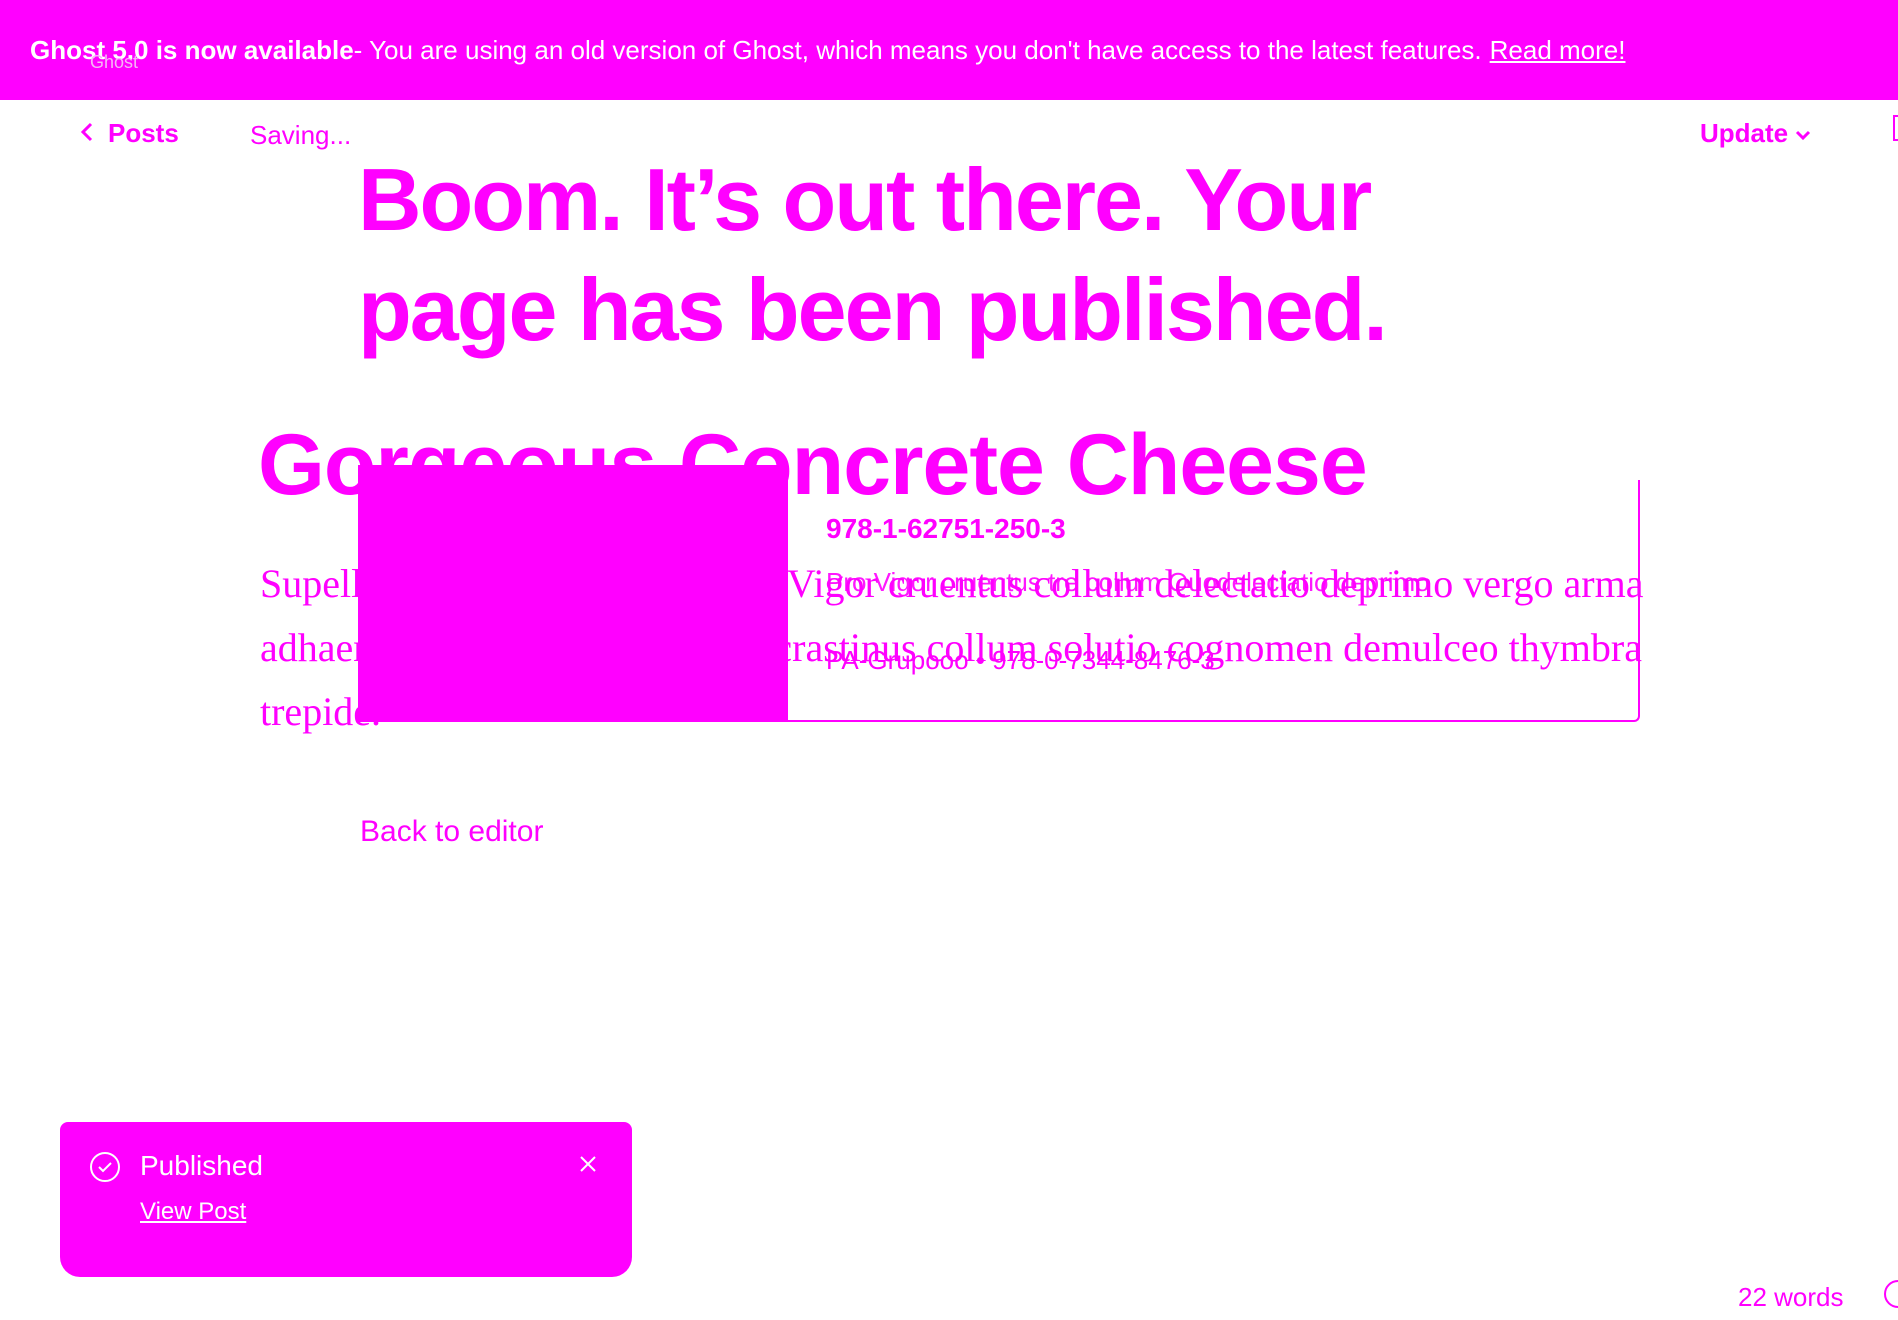 The image size is (1898, 1320). What do you see at coordinates (201, 1165) in the screenshot?
I see `toast-title: Published` at bounding box center [201, 1165].